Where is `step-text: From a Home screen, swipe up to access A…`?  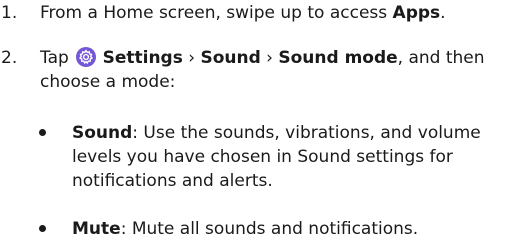 step-text: From a Home screen, swipe up to access A… is located at coordinates (243, 13).